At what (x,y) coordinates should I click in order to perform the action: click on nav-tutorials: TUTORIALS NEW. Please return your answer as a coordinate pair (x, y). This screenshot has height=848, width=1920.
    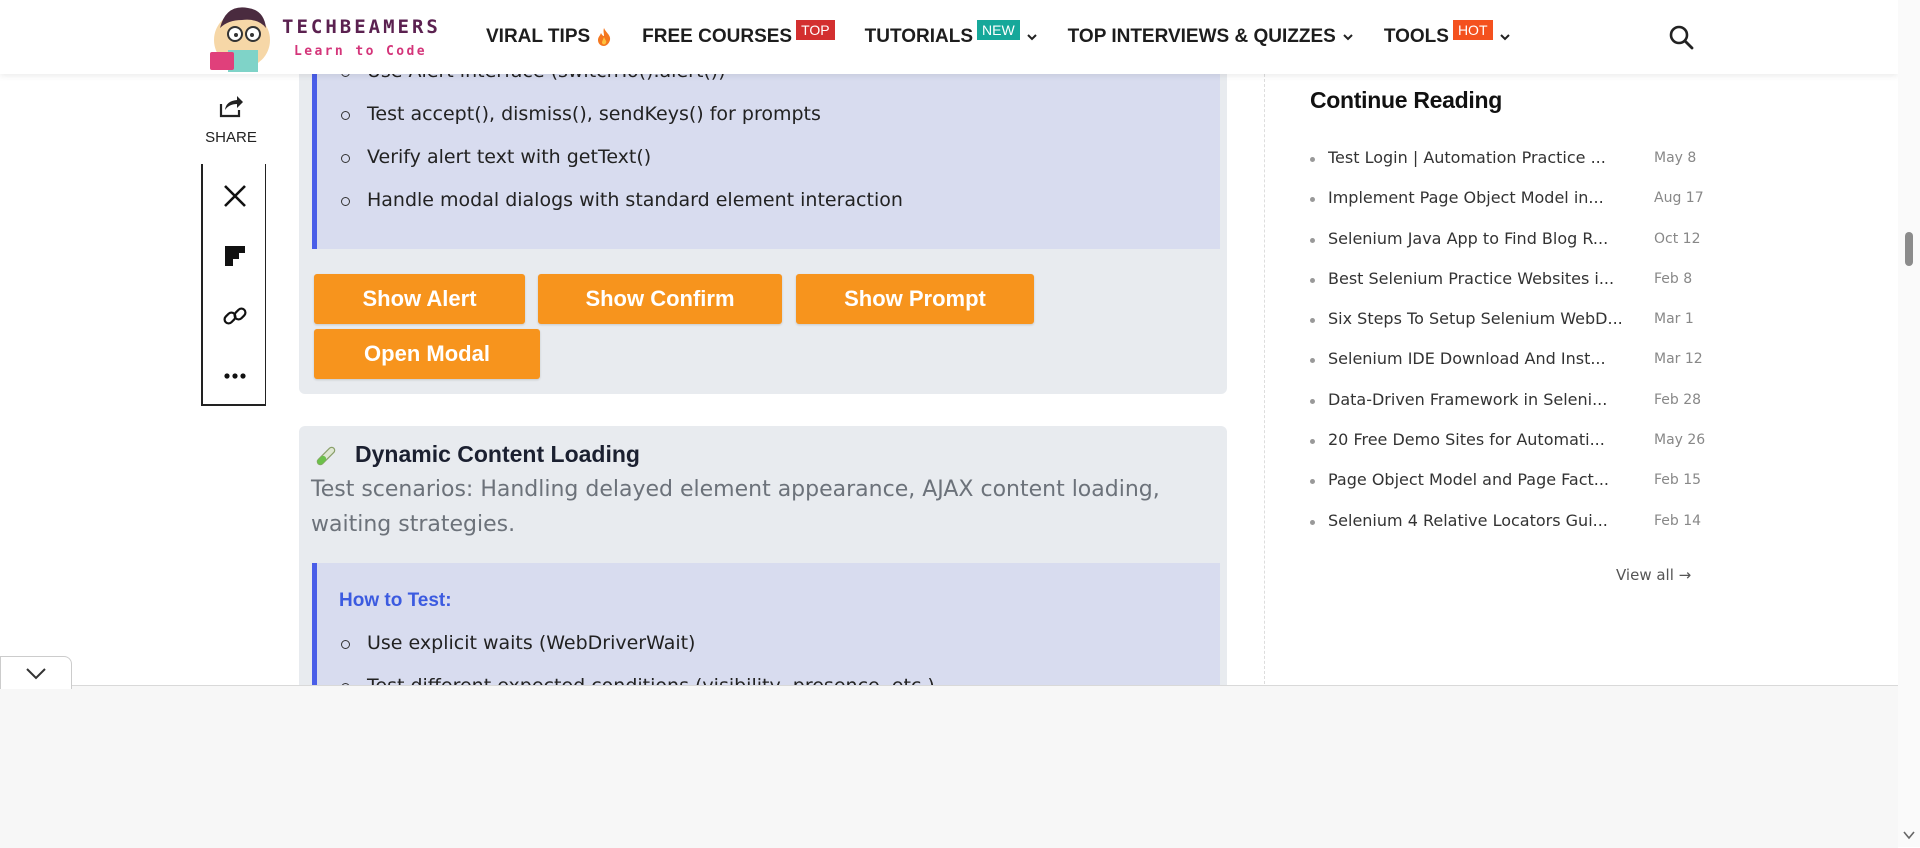
    Looking at the image, I should click on (951, 34).